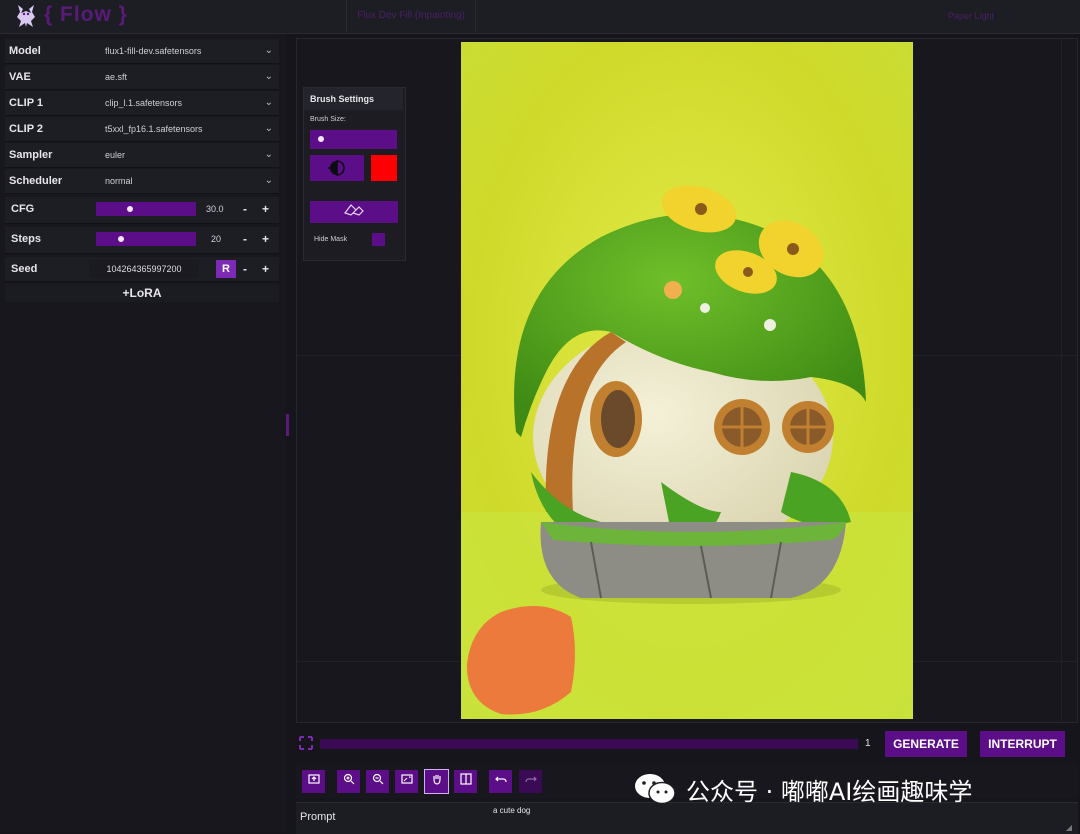 The height and width of the screenshot is (834, 1080). Describe the element at coordinates (245, 239) in the screenshot. I see `steps-decrement-button: -` at that location.